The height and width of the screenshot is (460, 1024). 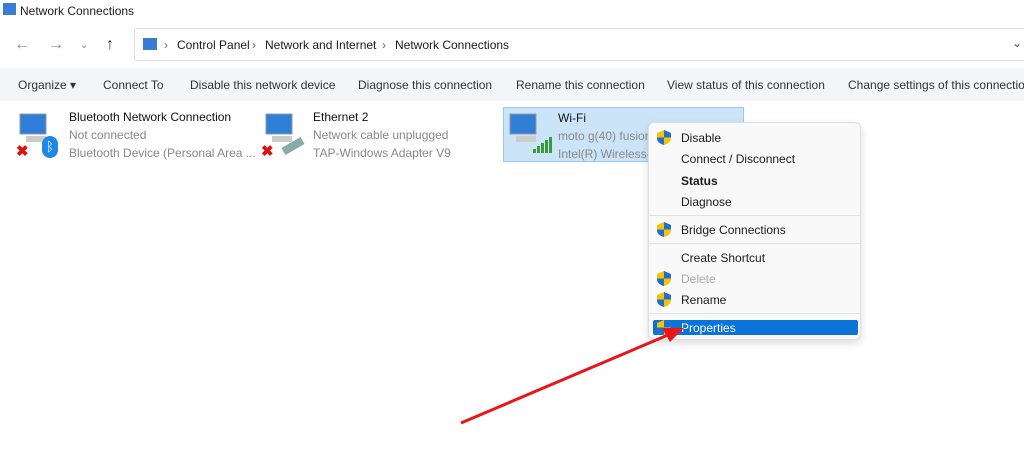 What do you see at coordinates (108, 135) in the screenshot?
I see `connection-status: Not connected` at bounding box center [108, 135].